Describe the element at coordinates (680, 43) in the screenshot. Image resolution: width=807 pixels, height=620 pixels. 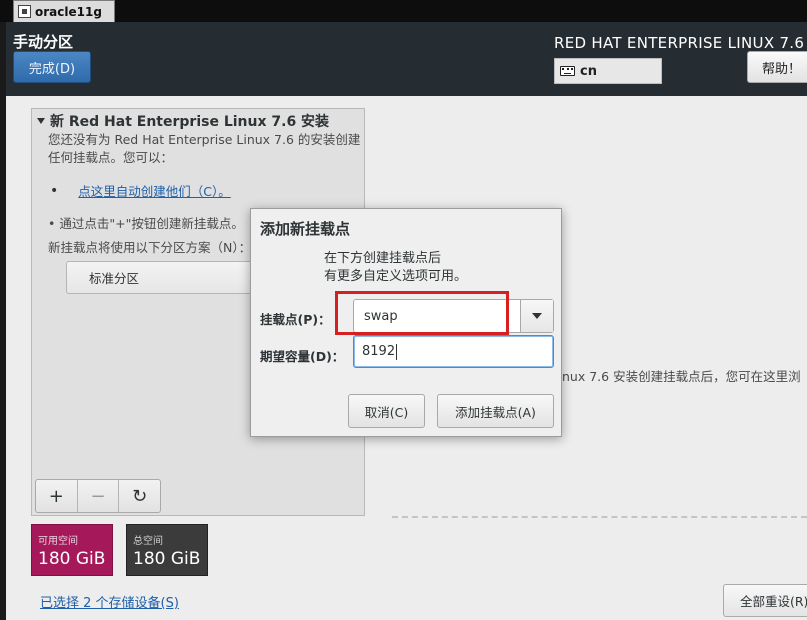
I see `product-title: RED HAT ENTERPRISE LINUX 7.6 安装` at that location.